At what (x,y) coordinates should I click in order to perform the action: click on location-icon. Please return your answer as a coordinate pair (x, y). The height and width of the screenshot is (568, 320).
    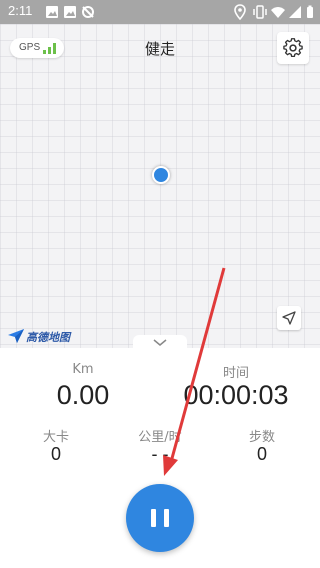
    Looking at the image, I should click on (240, 12).